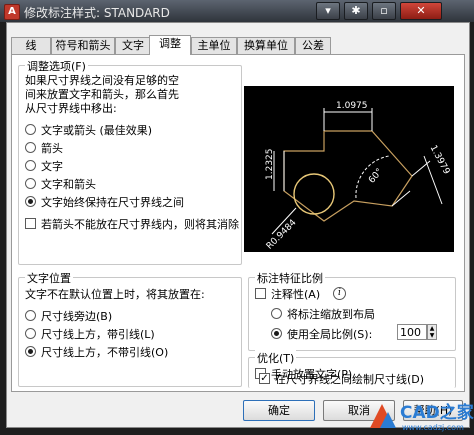 The width and height of the screenshot is (474, 435). What do you see at coordinates (276, 313) in the screenshot?
I see `scale-to-layout-radio` at bounding box center [276, 313].